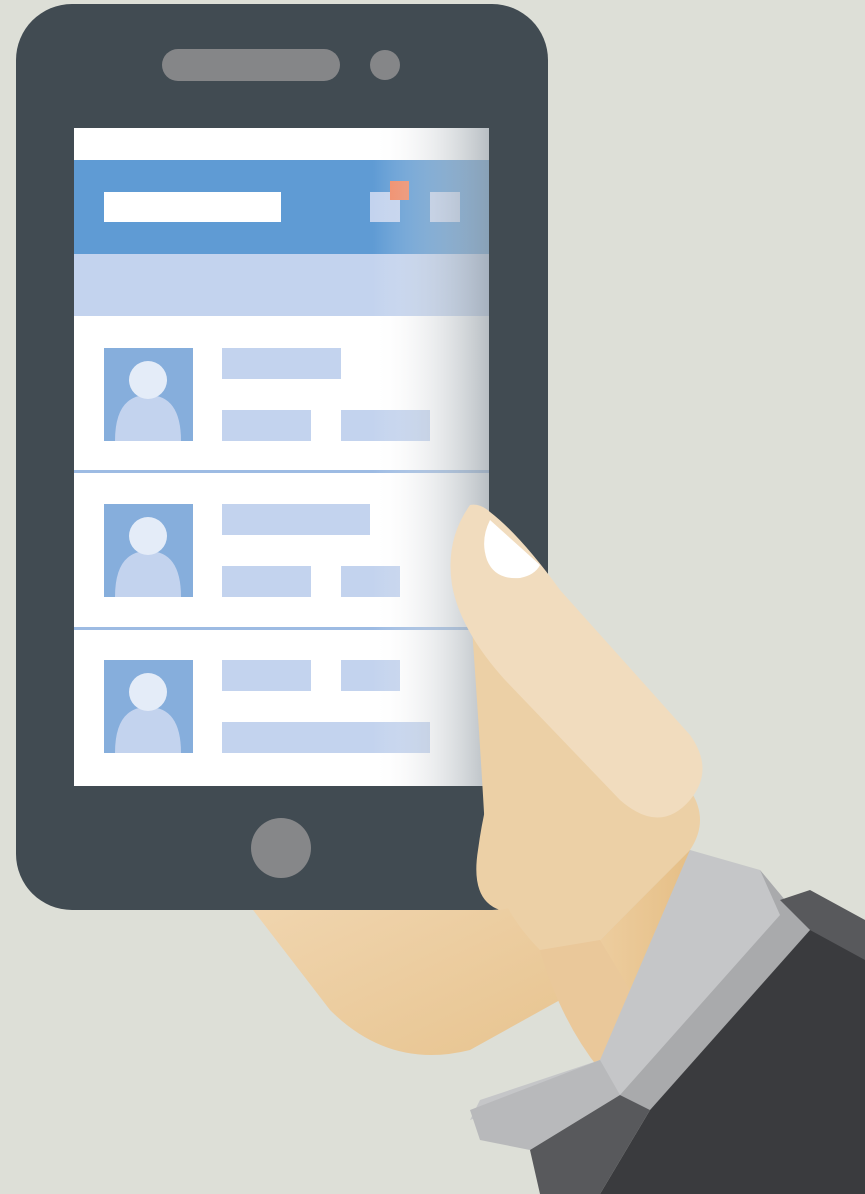  I want to click on speaker-slot, so click(251, 65).